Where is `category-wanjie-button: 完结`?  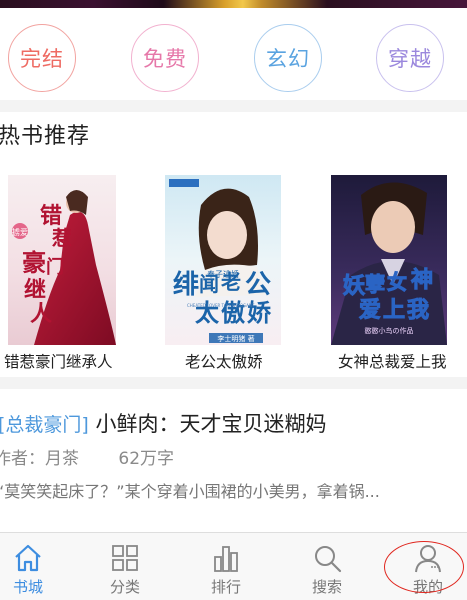 category-wanjie-button: 完结 is located at coordinates (42, 58).